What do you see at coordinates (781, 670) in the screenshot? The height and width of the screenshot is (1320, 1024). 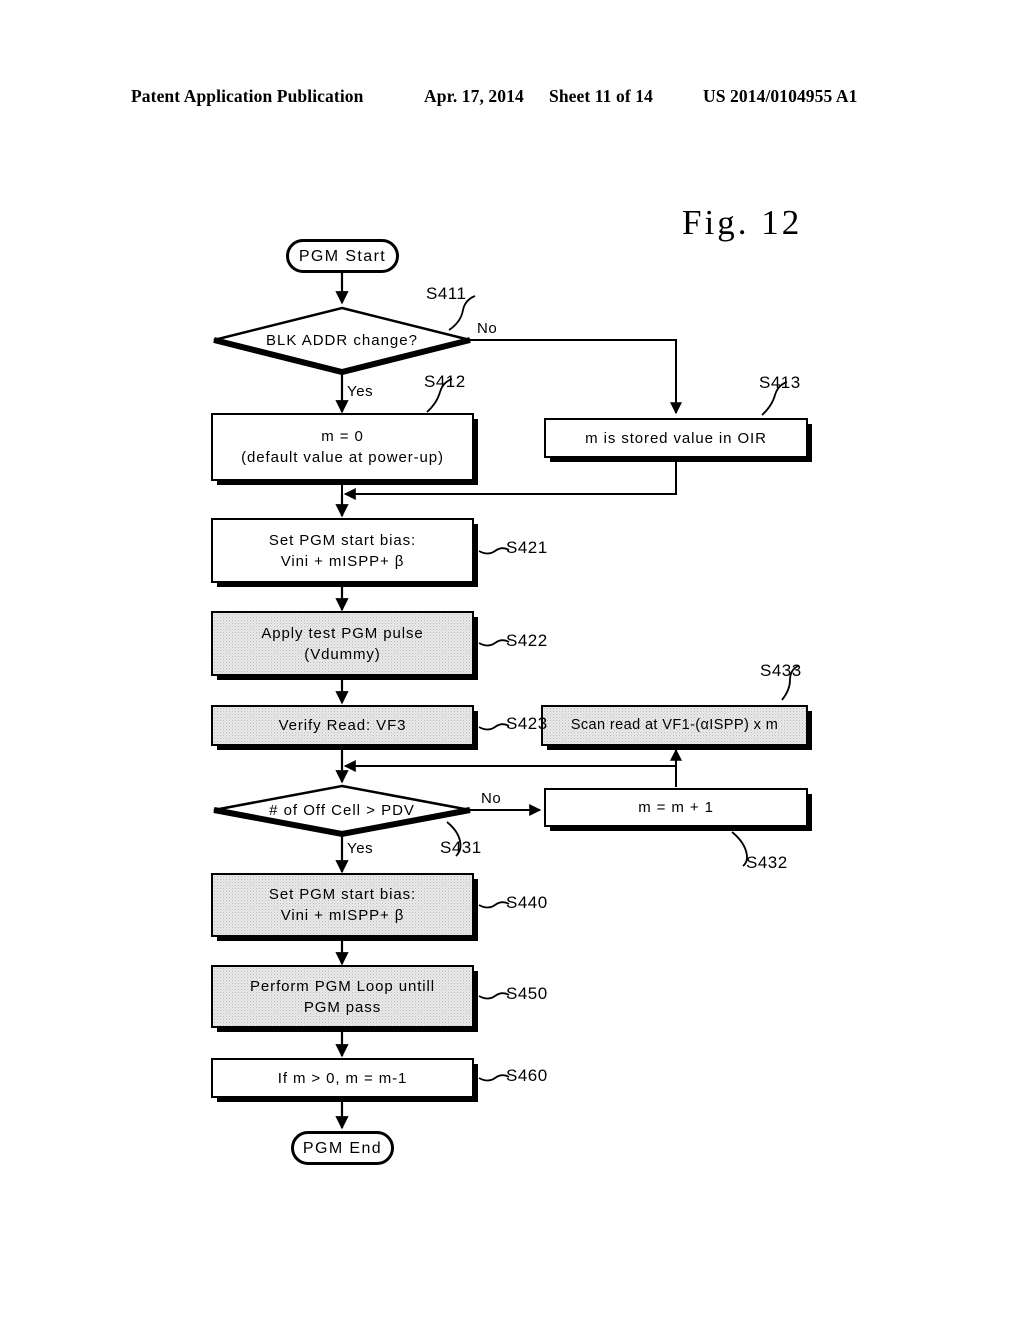 I see `ref-s433: S433` at bounding box center [781, 670].